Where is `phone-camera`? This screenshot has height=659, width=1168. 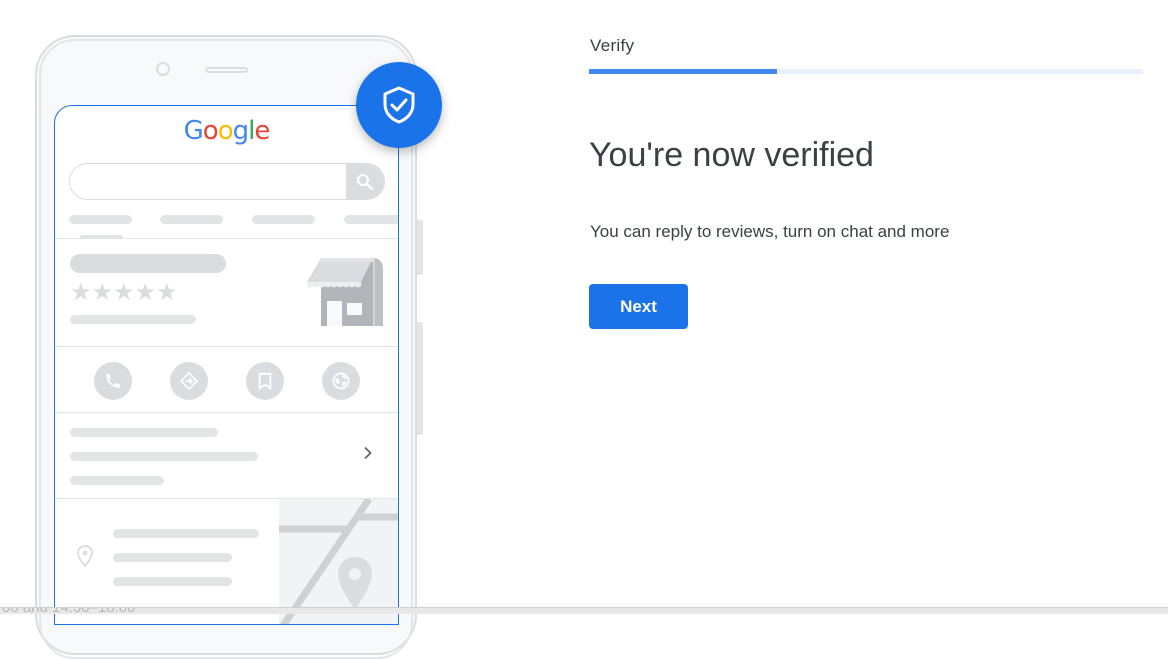 phone-camera is located at coordinates (163, 69).